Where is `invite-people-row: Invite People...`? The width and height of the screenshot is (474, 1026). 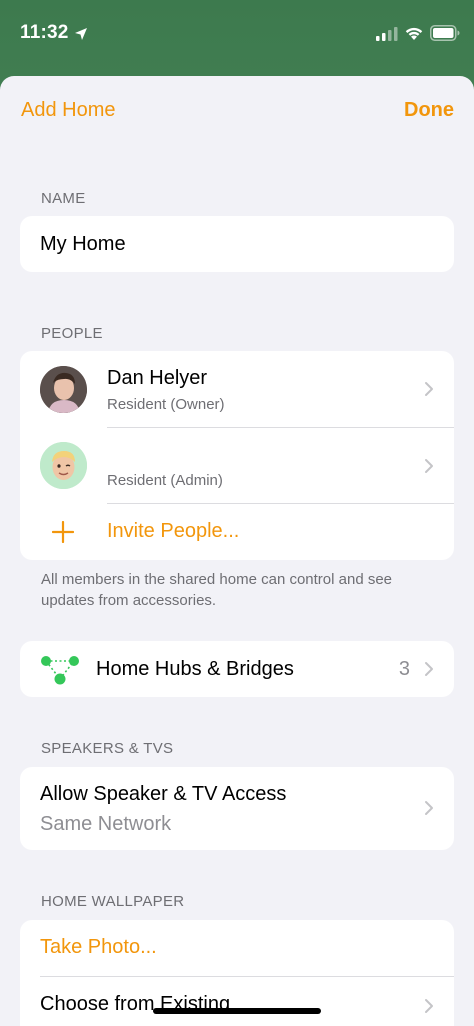
invite-people-row: Invite People... is located at coordinates (237, 532).